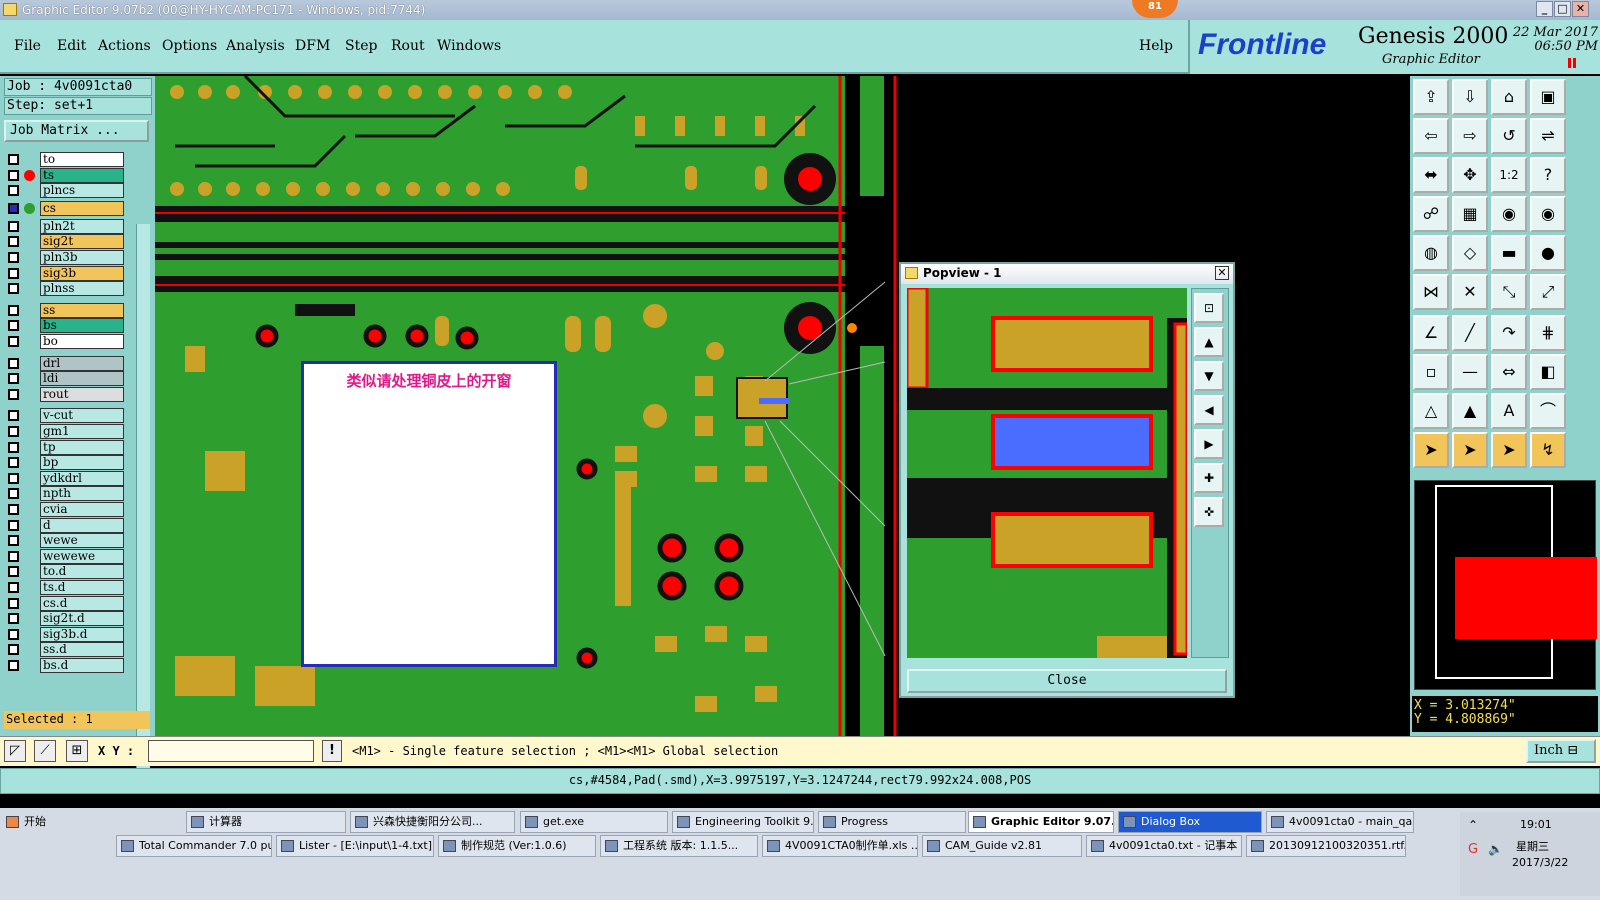  What do you see at coordinates (1164, 846) in the screenshot?
I see `taskbar-button: 4v0091cta0.txt - 记事本` at bounding box center [1164, 846].